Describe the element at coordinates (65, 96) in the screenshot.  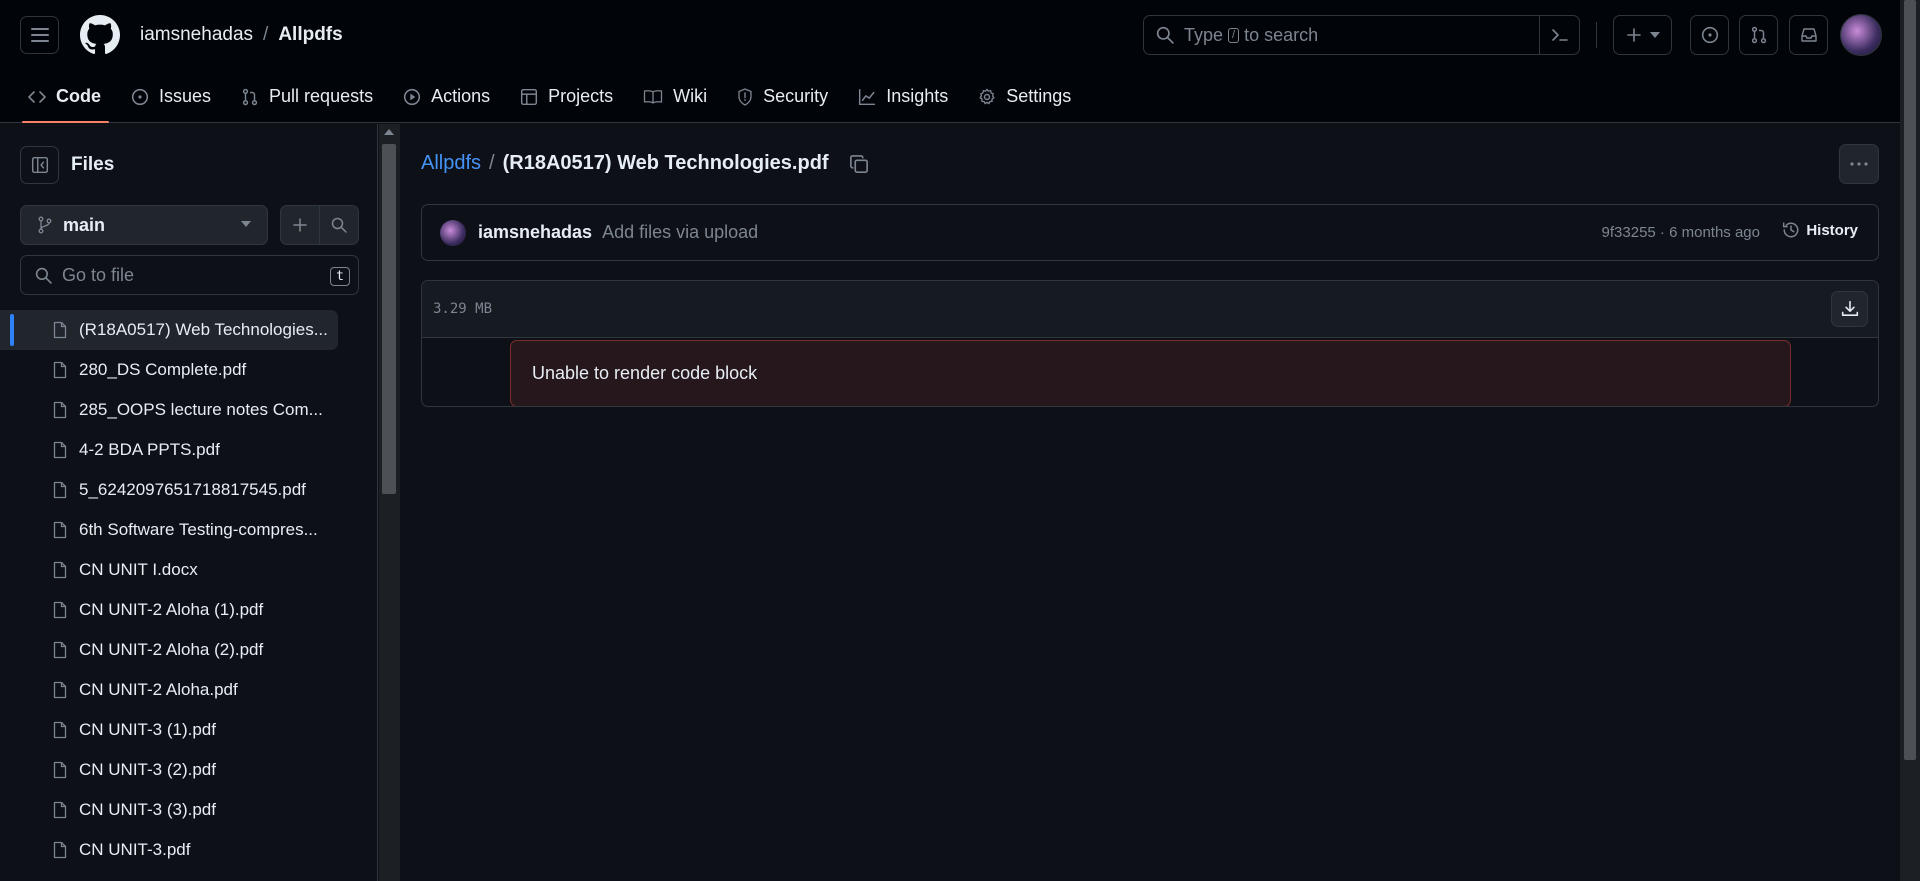
I see `tab-code: Code` at that location.